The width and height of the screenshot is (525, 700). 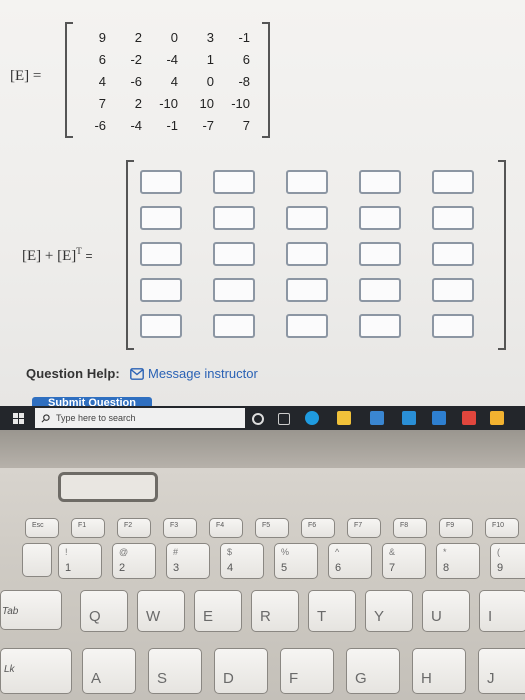 What do you see at coordinates (307, 326) in the screenshot?
I see `answer-input-r5c3` at bounding box center [307, 326].